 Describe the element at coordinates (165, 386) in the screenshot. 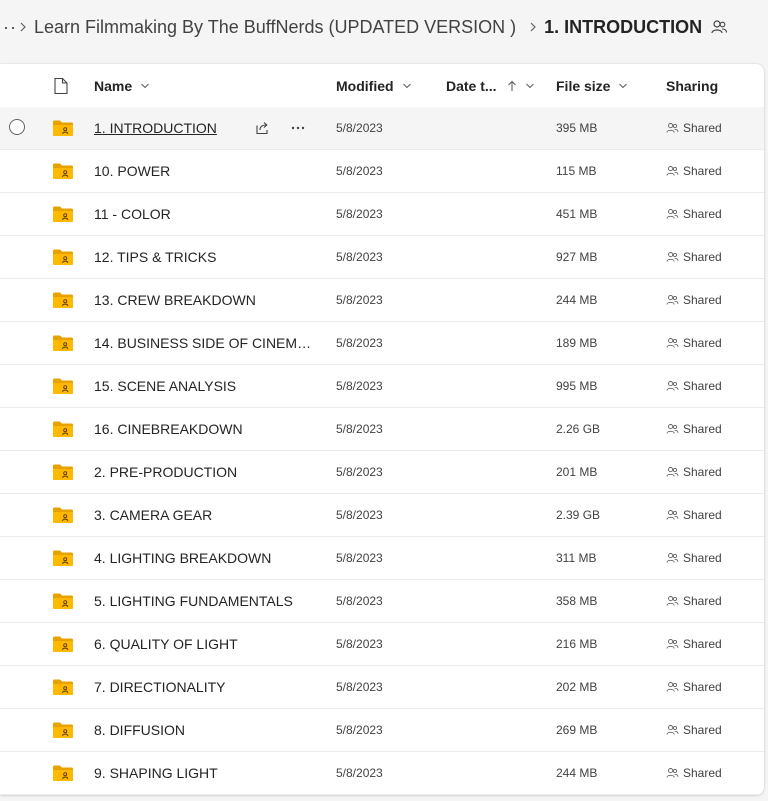

I see `file-name-link: 15. SCENE ANALYSIS` at that location.